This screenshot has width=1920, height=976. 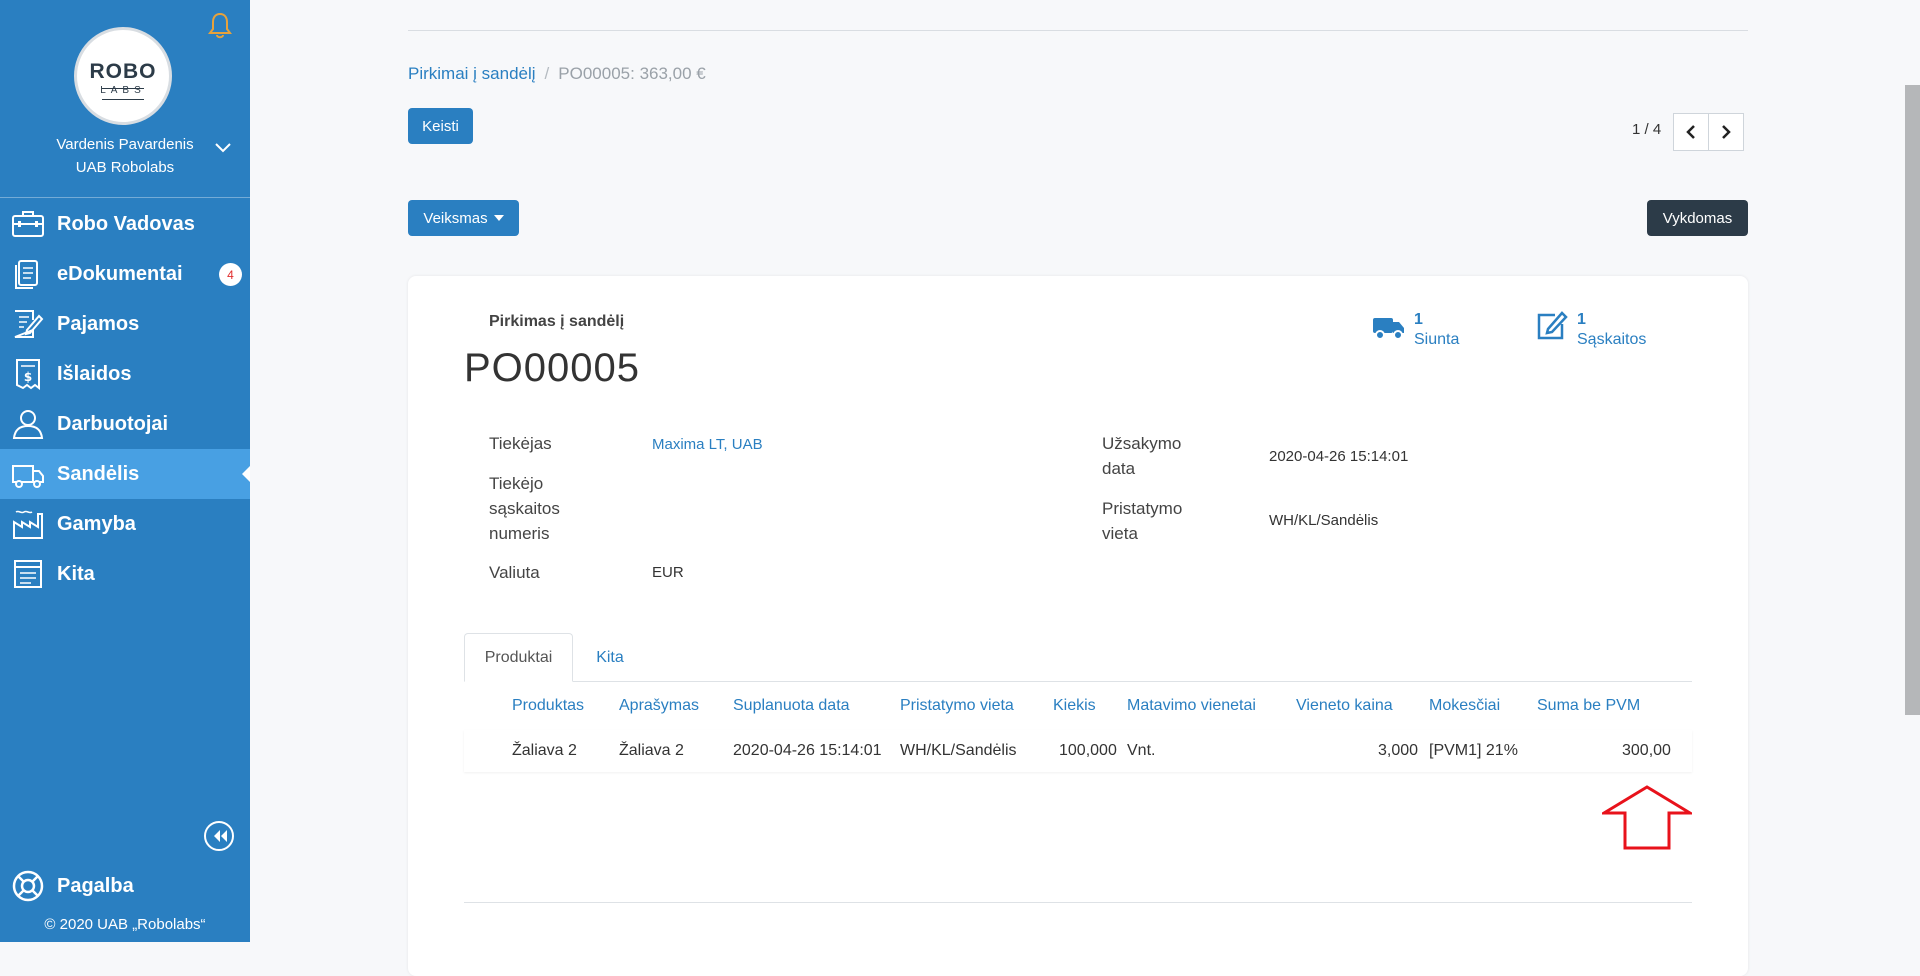 I want to click on currency-label: Valiuta, so click(x=514, y=572).